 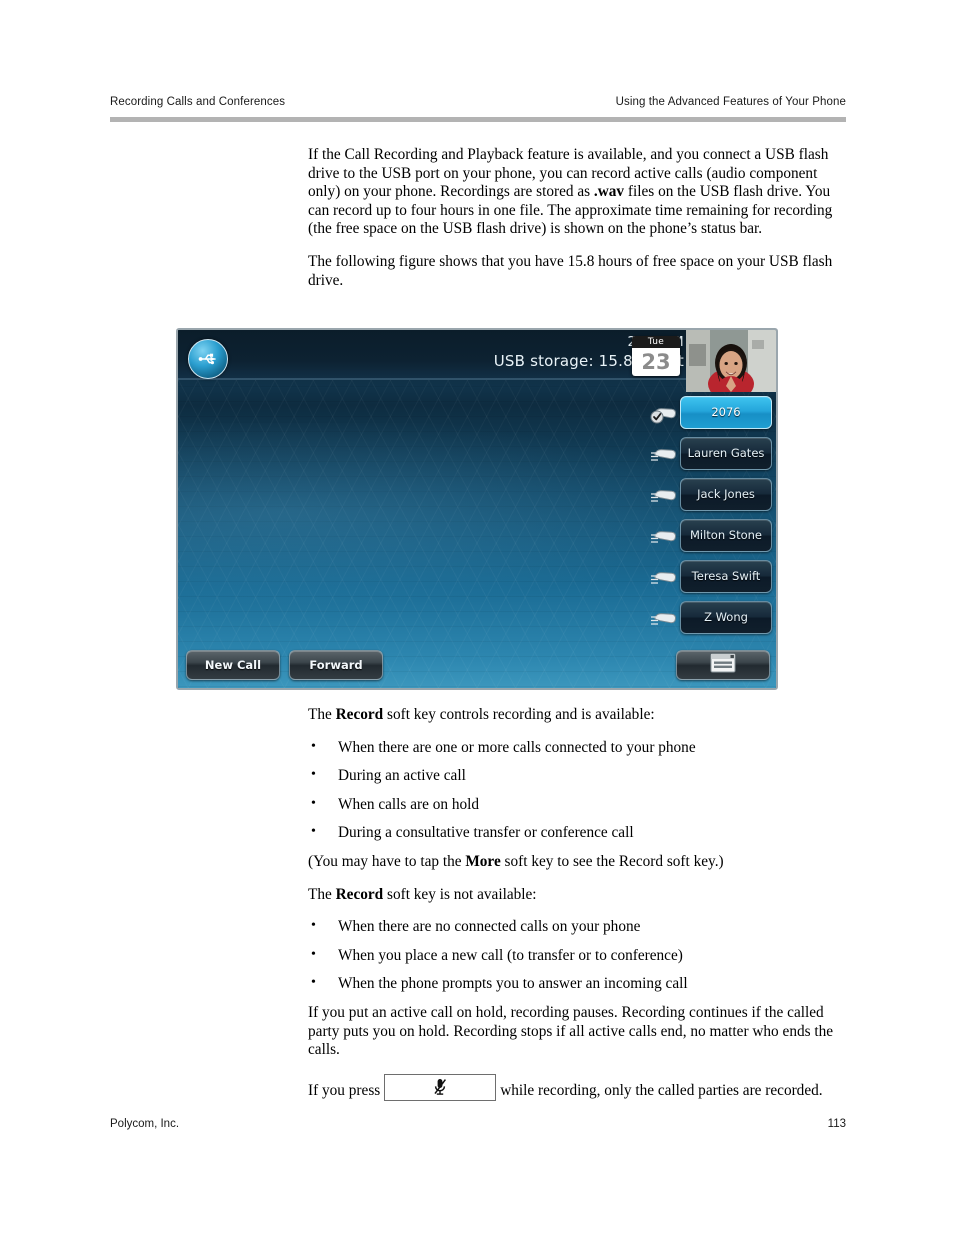 What do you see at coordinates (478, 1124) in the screenshot?
I see `page-footer: Polycom, Inc. 113` at bounding box center [478, 1124].